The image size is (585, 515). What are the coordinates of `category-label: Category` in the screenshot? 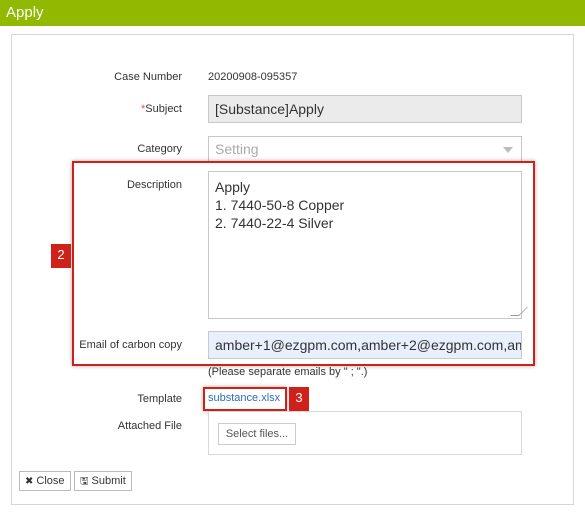 It's located at (159, 149).